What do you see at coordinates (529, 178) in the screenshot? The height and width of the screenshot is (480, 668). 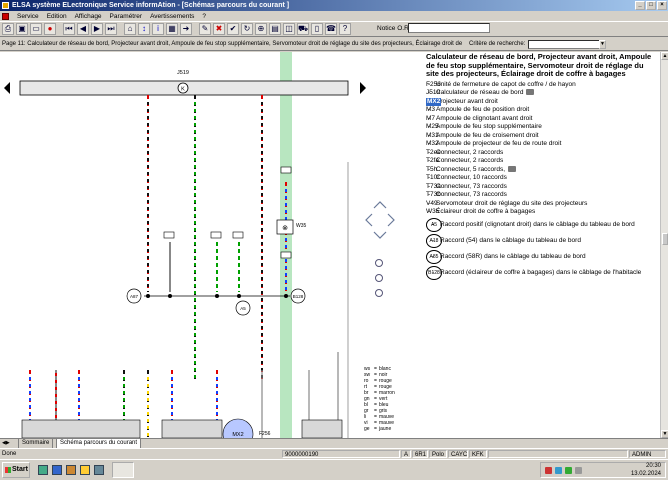 I see `legend-item: T10r - Connecteur, 10 raccords` at bounding box center [529, 178].